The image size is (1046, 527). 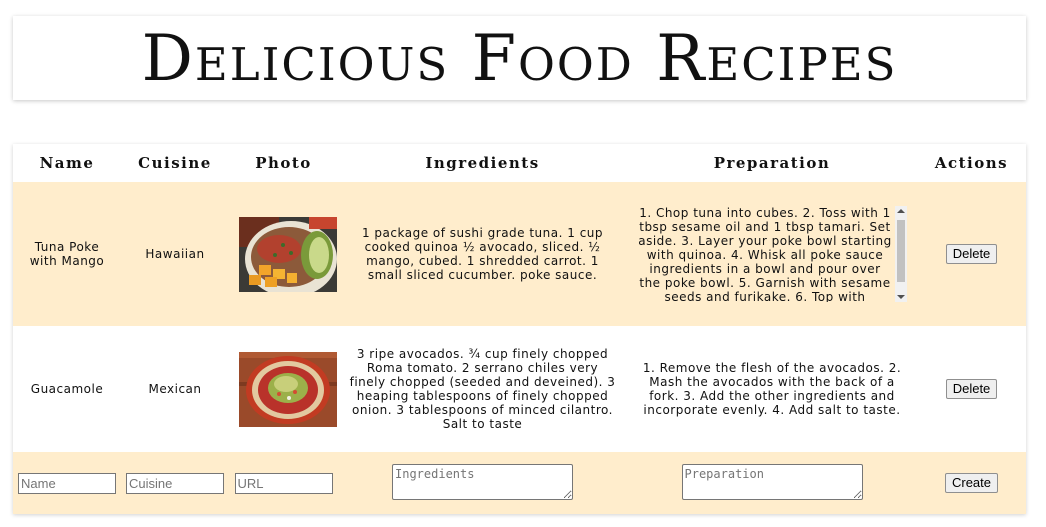 I want to click on ingredients-textarea, so click(x=482, y=481).